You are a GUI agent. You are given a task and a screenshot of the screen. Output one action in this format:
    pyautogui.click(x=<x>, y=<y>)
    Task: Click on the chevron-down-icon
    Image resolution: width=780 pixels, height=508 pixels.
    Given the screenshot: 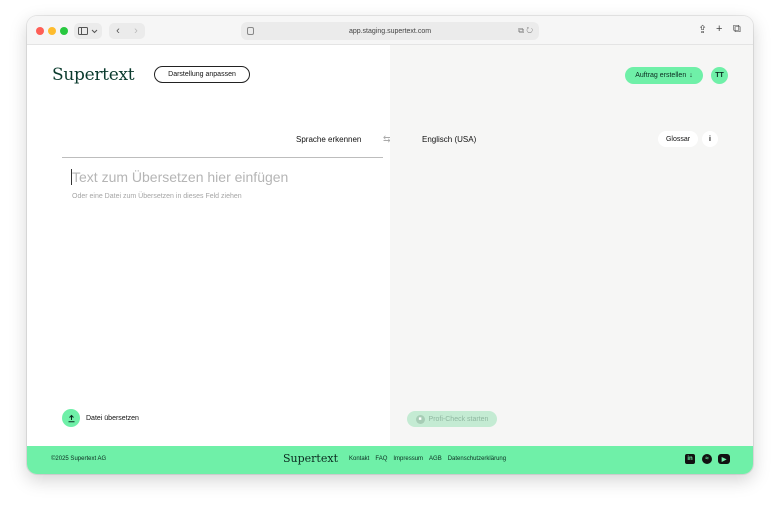 What is the action you would take?
    pyautogui.click(x=94, y=31)
    